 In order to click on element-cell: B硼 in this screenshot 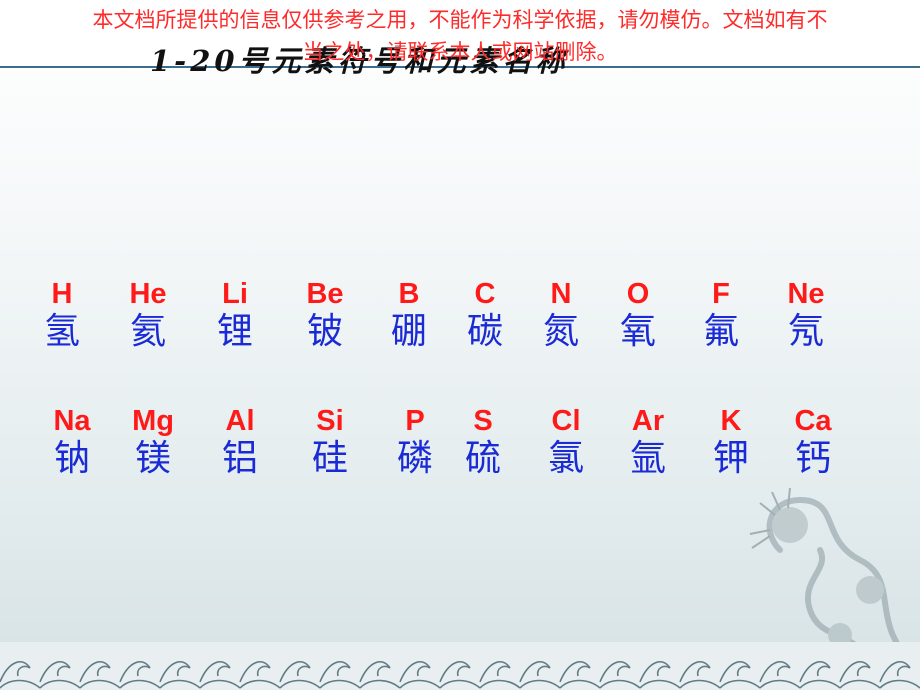, I will do `click(409, 316)`.